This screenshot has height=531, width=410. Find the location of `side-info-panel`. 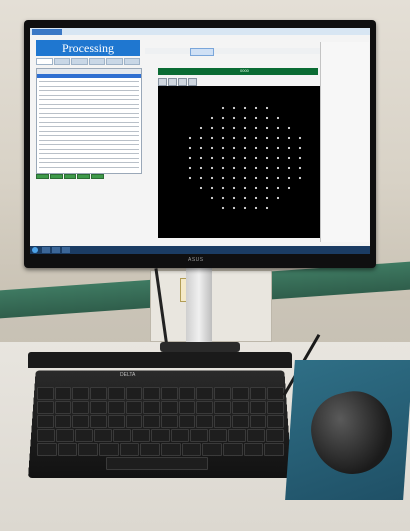

side-info-panel is located at coordinates (344, 142).